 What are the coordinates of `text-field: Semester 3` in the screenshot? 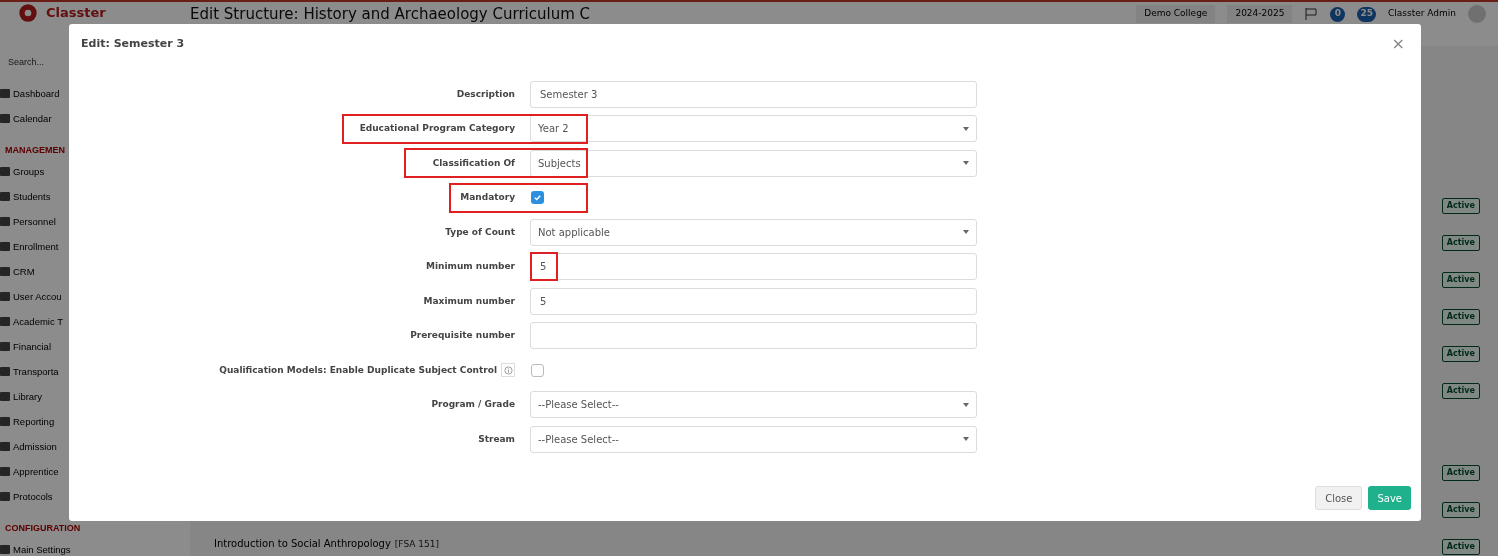 It's located at (753, 94).